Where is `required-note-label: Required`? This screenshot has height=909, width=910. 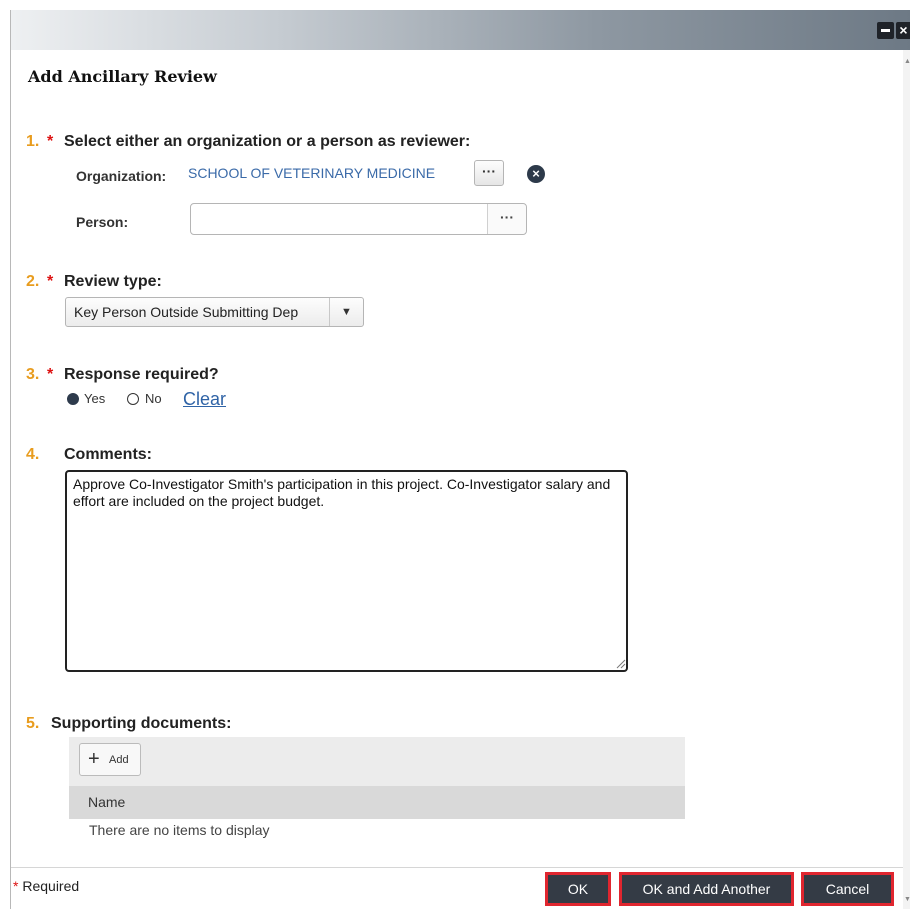 required-note-label: Required is located at coordinates (51, 886).